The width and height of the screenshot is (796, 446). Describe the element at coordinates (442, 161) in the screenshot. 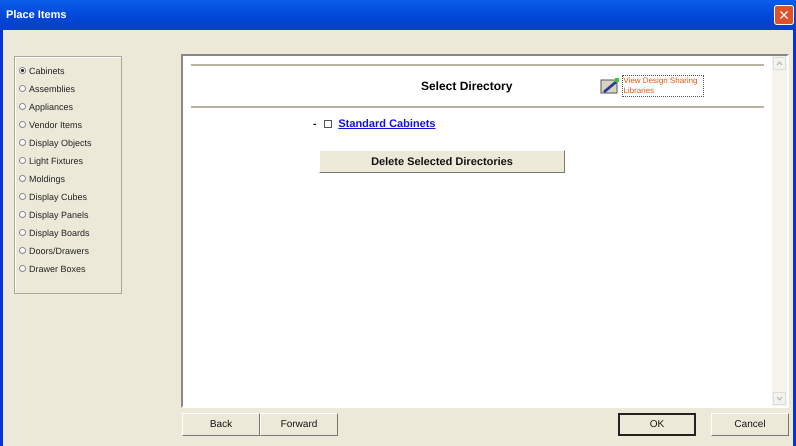

I see `delete-button: Delete Selected Directories` at that location.